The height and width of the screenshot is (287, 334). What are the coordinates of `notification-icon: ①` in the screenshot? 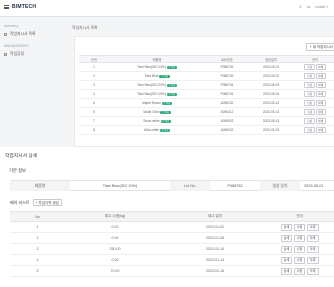 It's located at (300, 7).